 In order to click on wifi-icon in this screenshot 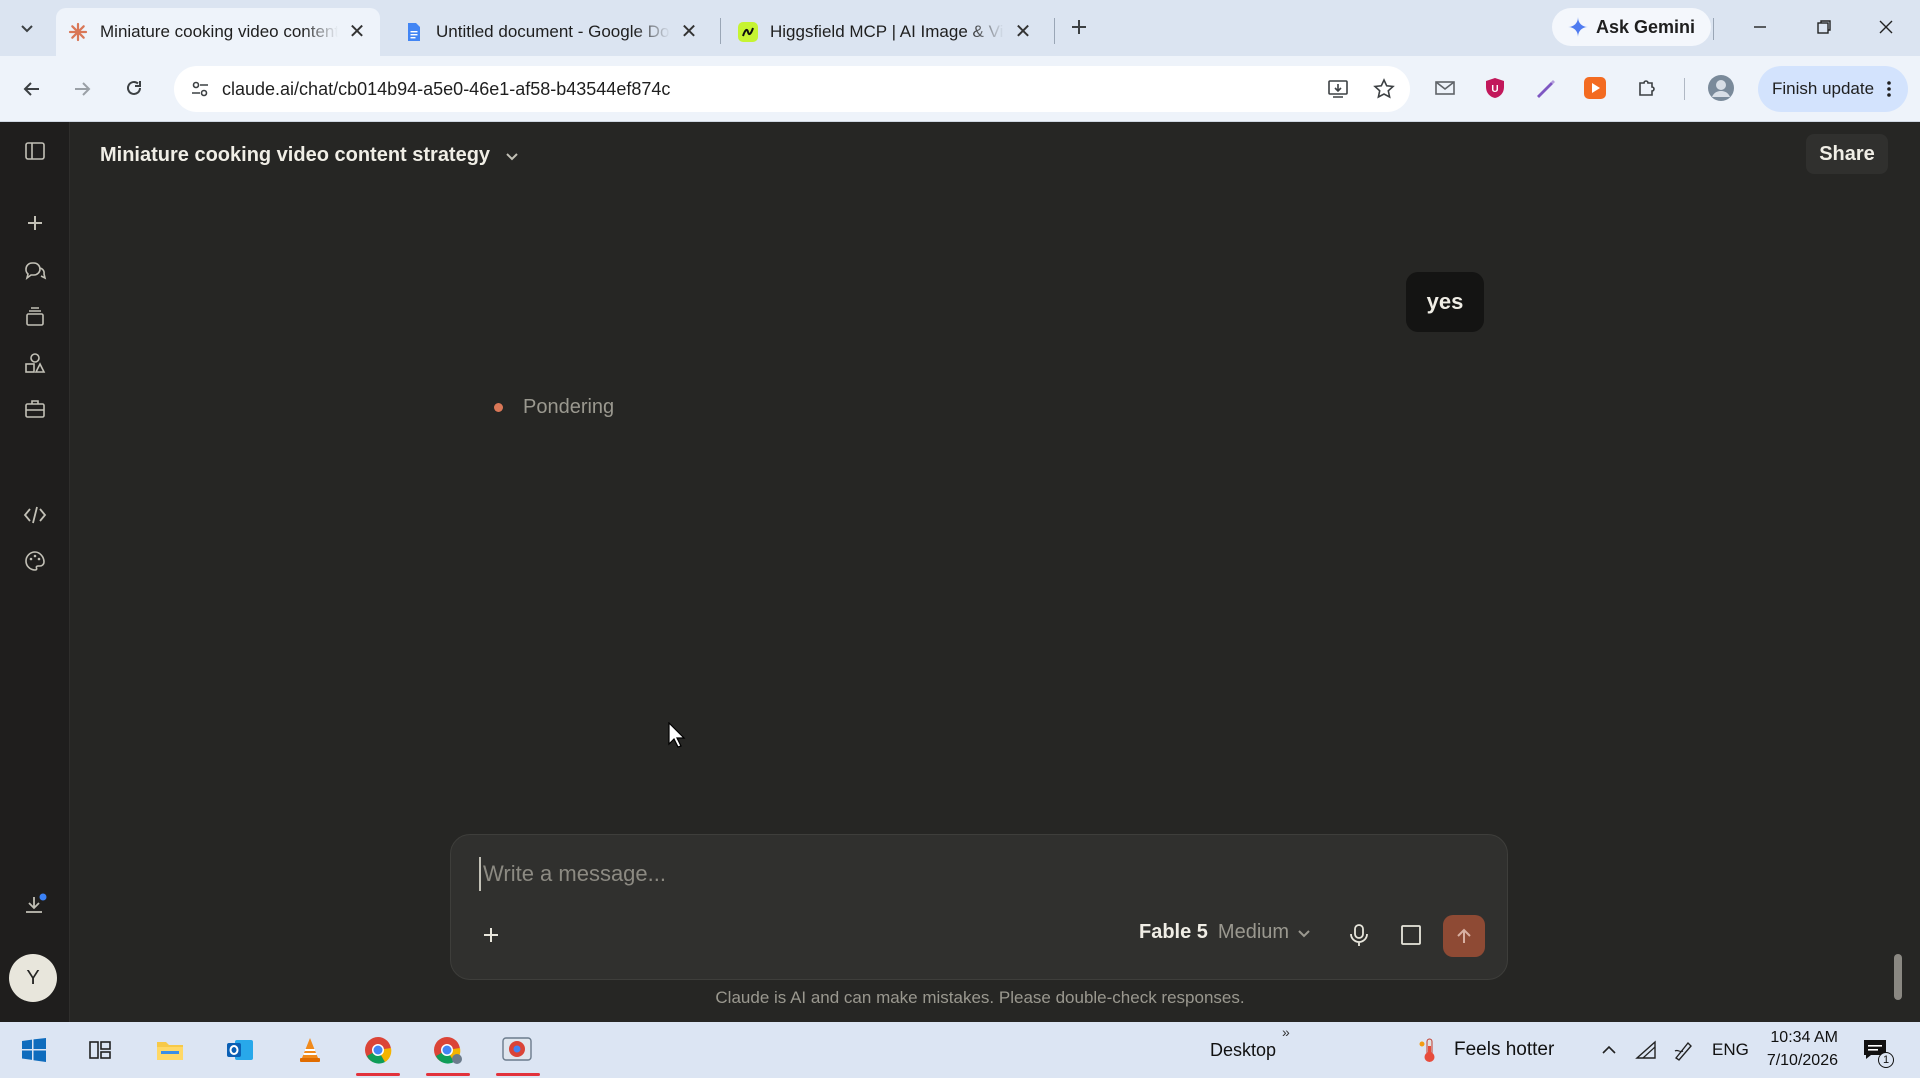, I will do `click(1645, 1049)`.